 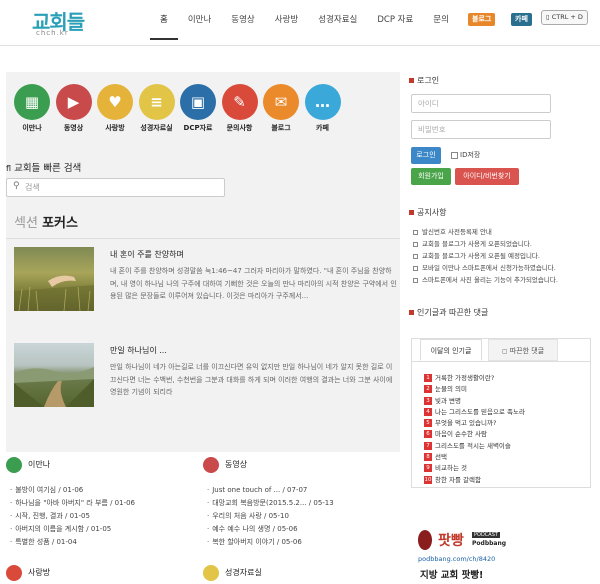 I want to click on icon-menu-item: ▦ 이만나, so click(x=32, y=108).